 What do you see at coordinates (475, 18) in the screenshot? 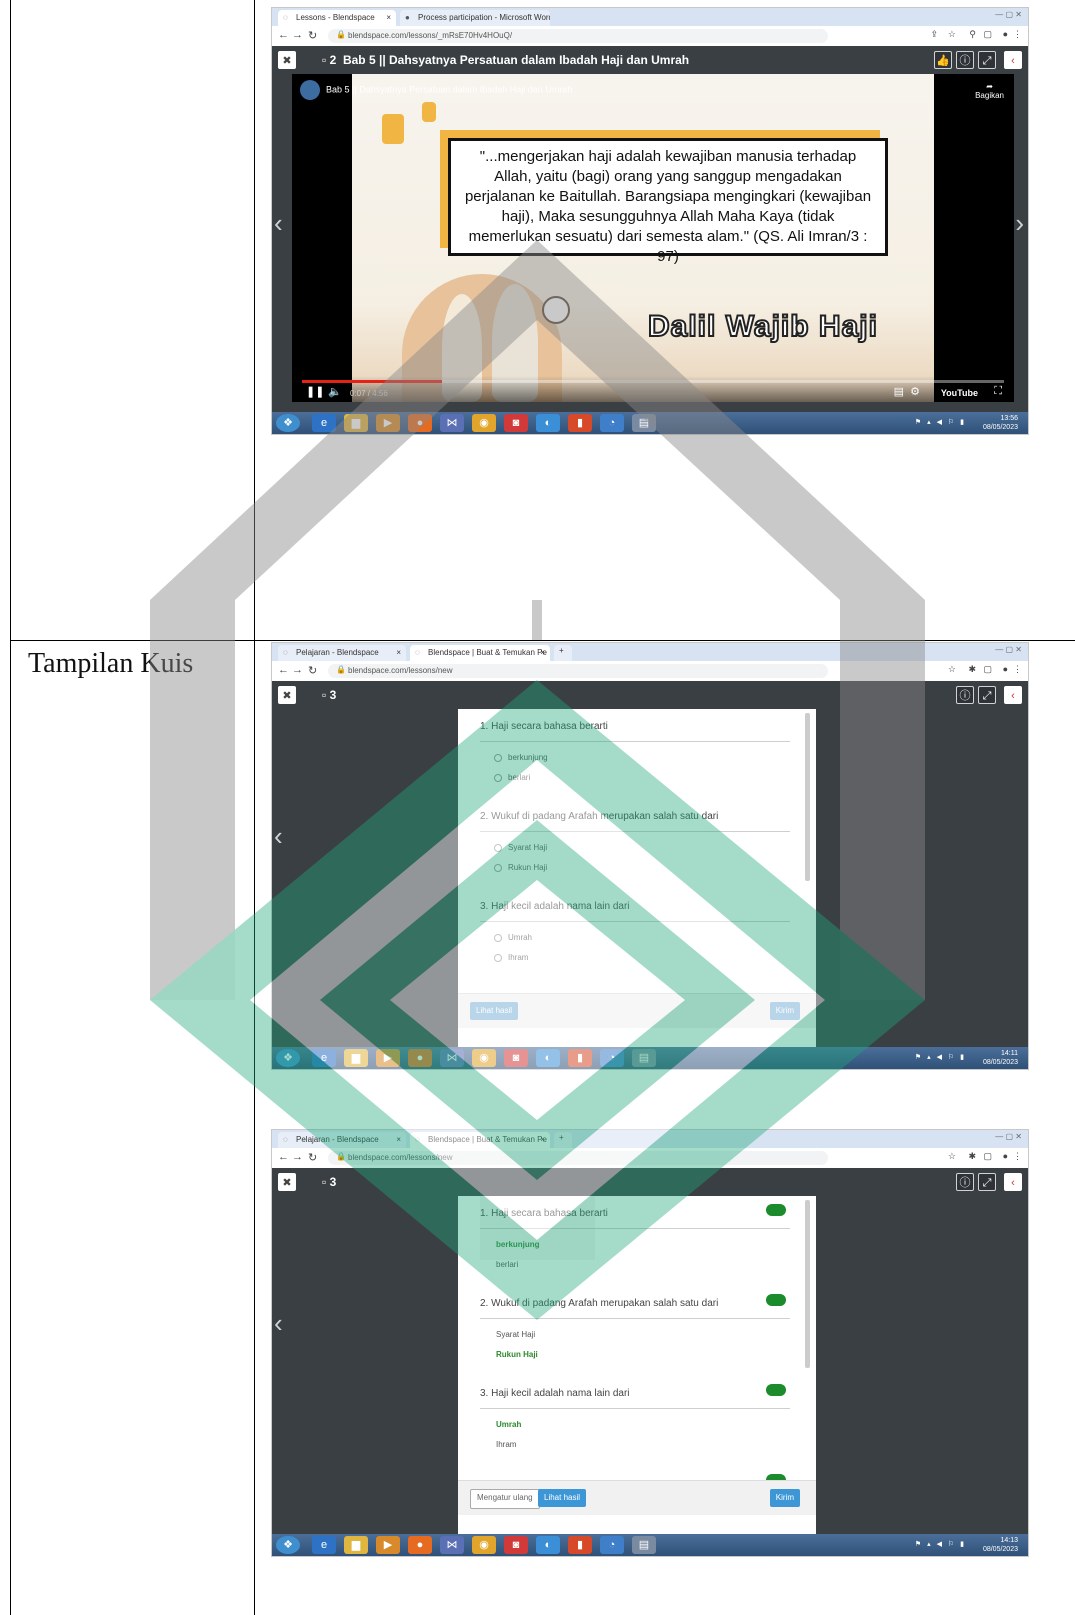
I see `browser-tab: ● Process participation - Microsoft Word` at bounding box center [475, 18].